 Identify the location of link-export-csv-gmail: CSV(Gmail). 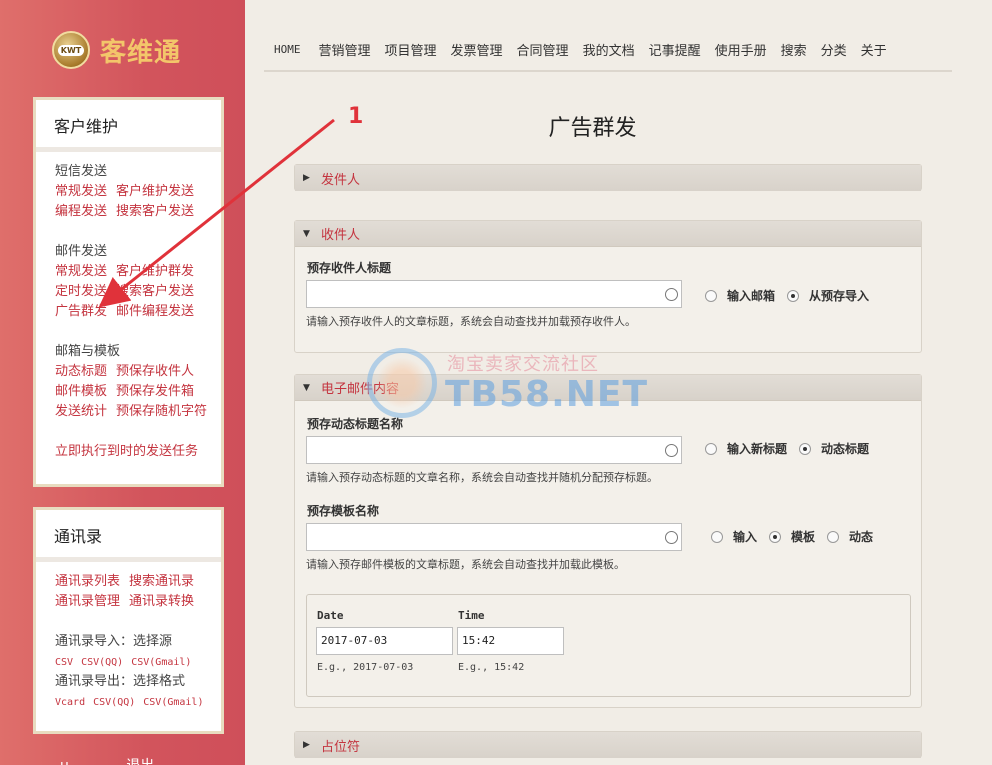
(173, 702).